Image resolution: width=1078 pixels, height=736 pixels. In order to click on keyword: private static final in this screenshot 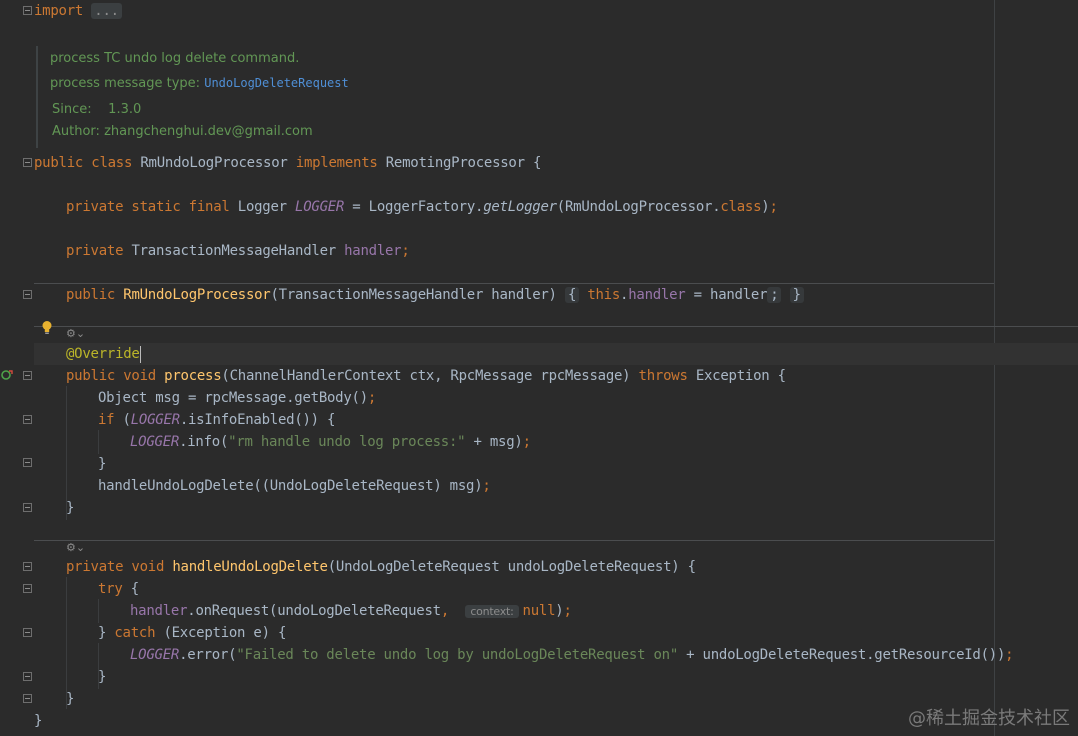, I will do `click(148, 207)`.